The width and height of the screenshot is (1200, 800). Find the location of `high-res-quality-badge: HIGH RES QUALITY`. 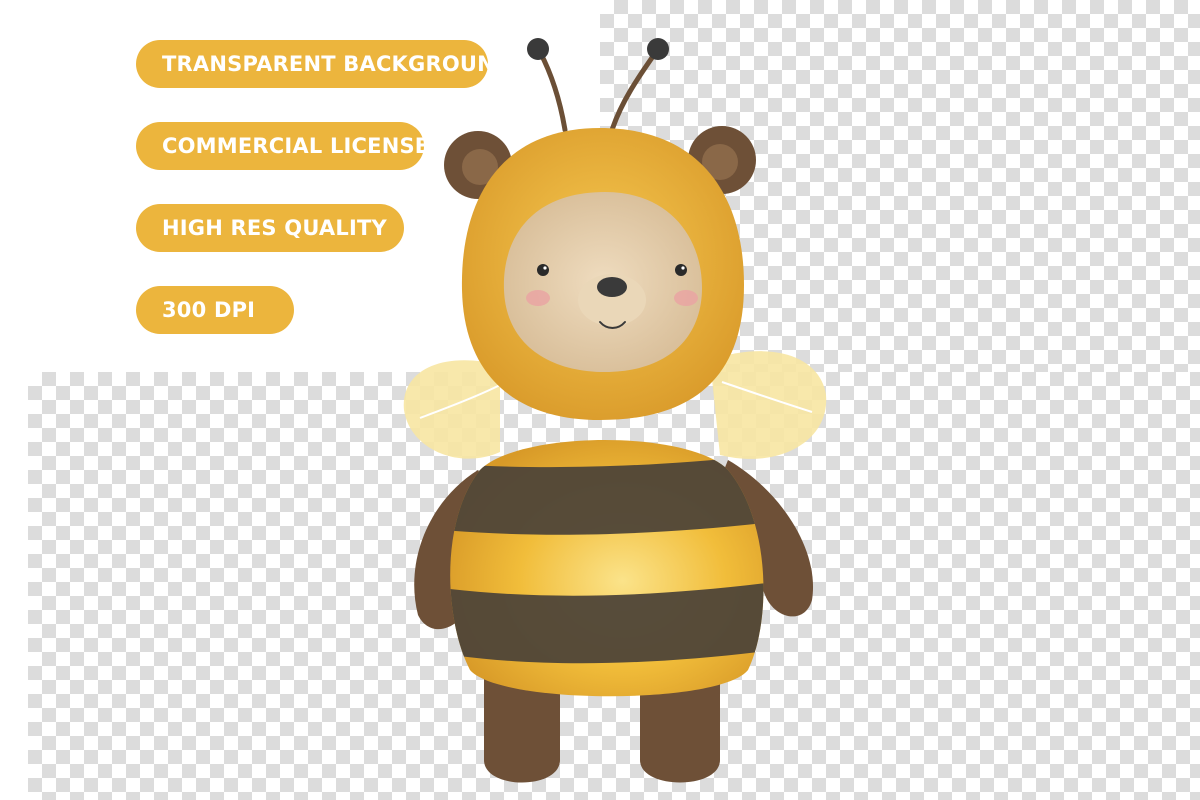

high-res-quality-badge: HIGH RES QUALITY is located at coordinates (270, 228).